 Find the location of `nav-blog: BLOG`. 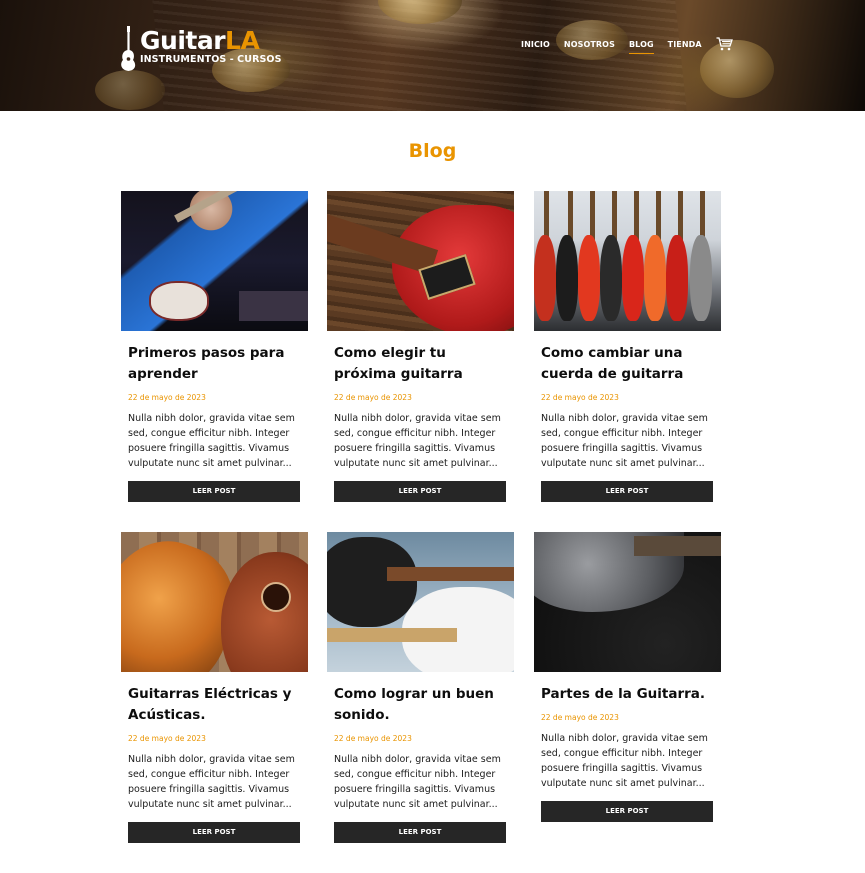

nav-blog: BLOG is located at coordinates (641, 47).